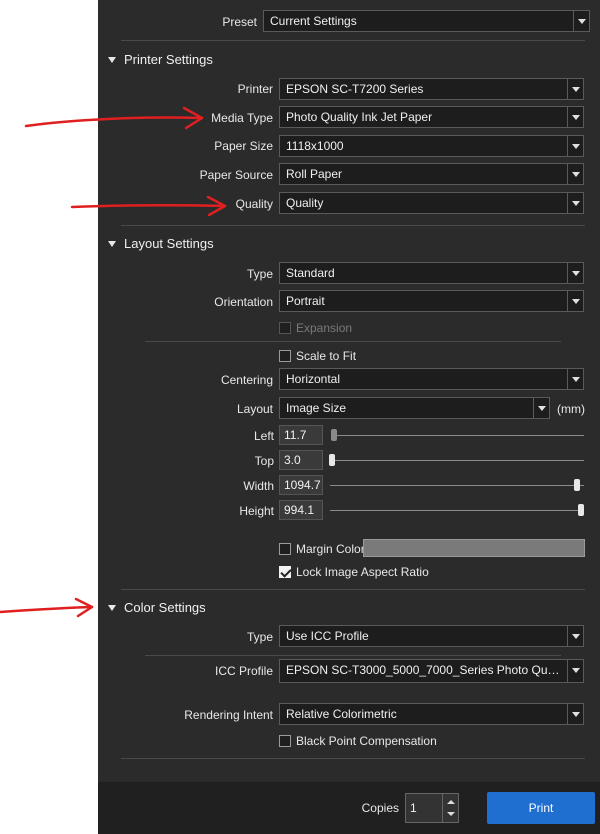 The image size is (600, 834). I want to click on annotation-arrow-media-type, so click(114, 122).